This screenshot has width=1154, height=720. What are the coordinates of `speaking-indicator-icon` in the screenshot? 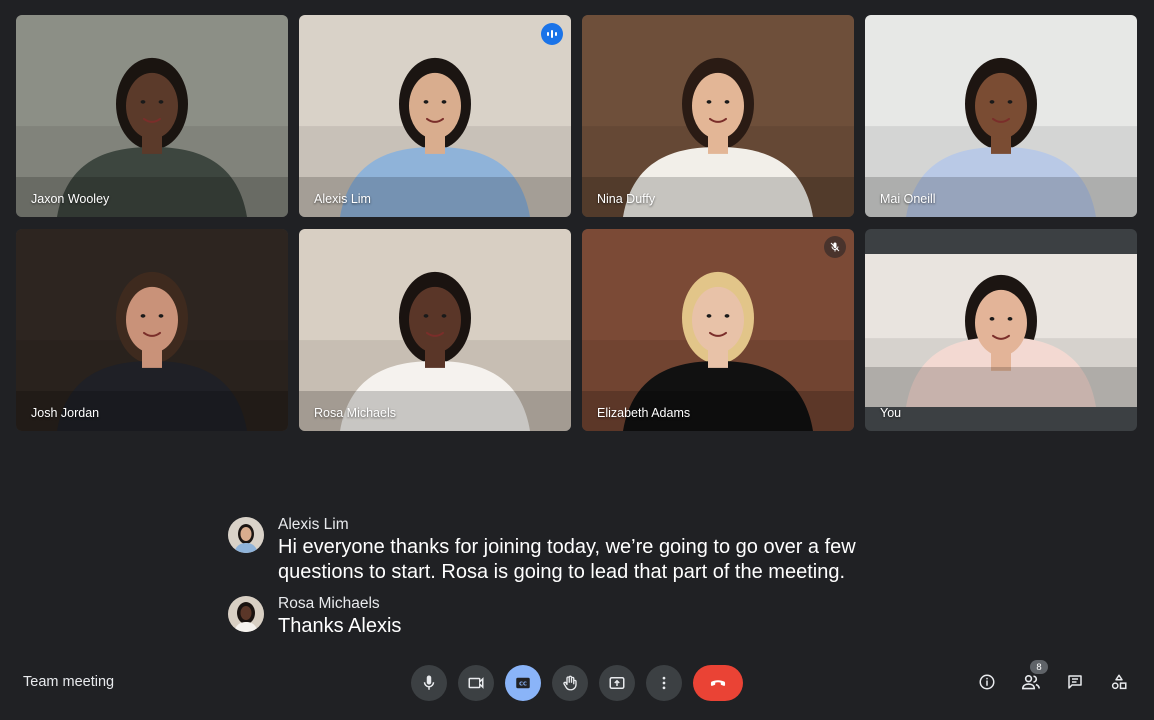 It's located at (552, 34).